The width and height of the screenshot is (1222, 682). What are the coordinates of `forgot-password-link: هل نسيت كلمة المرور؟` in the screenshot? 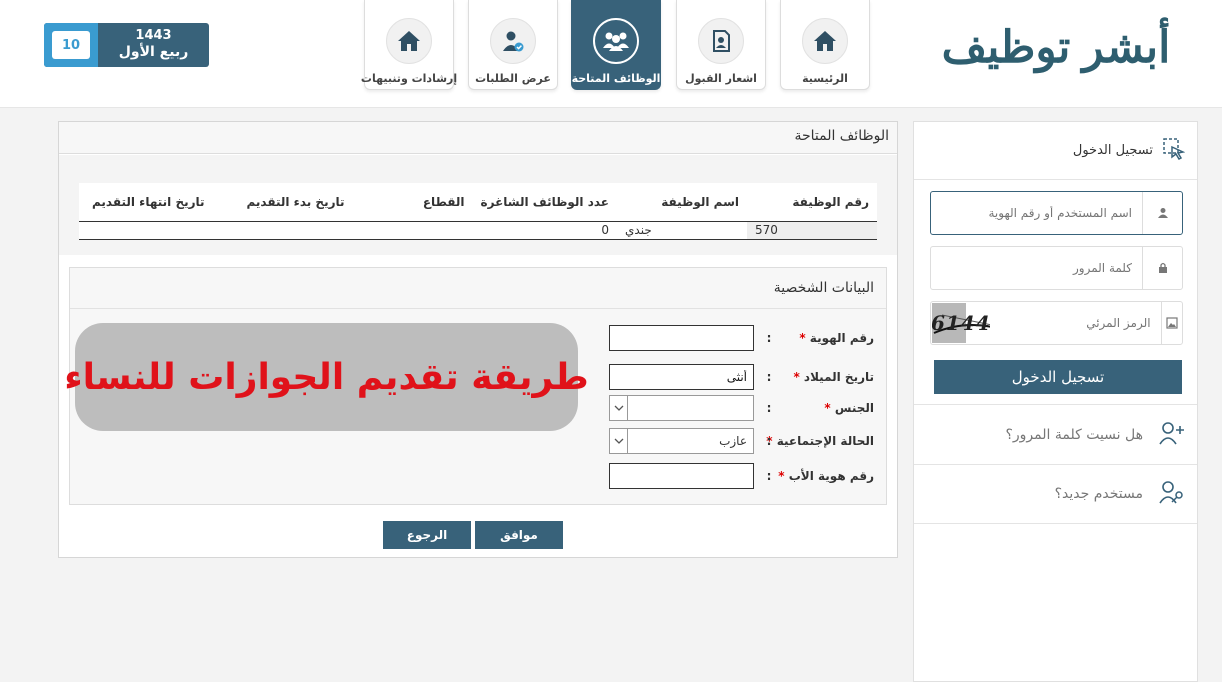 It's located at (1055, 434).